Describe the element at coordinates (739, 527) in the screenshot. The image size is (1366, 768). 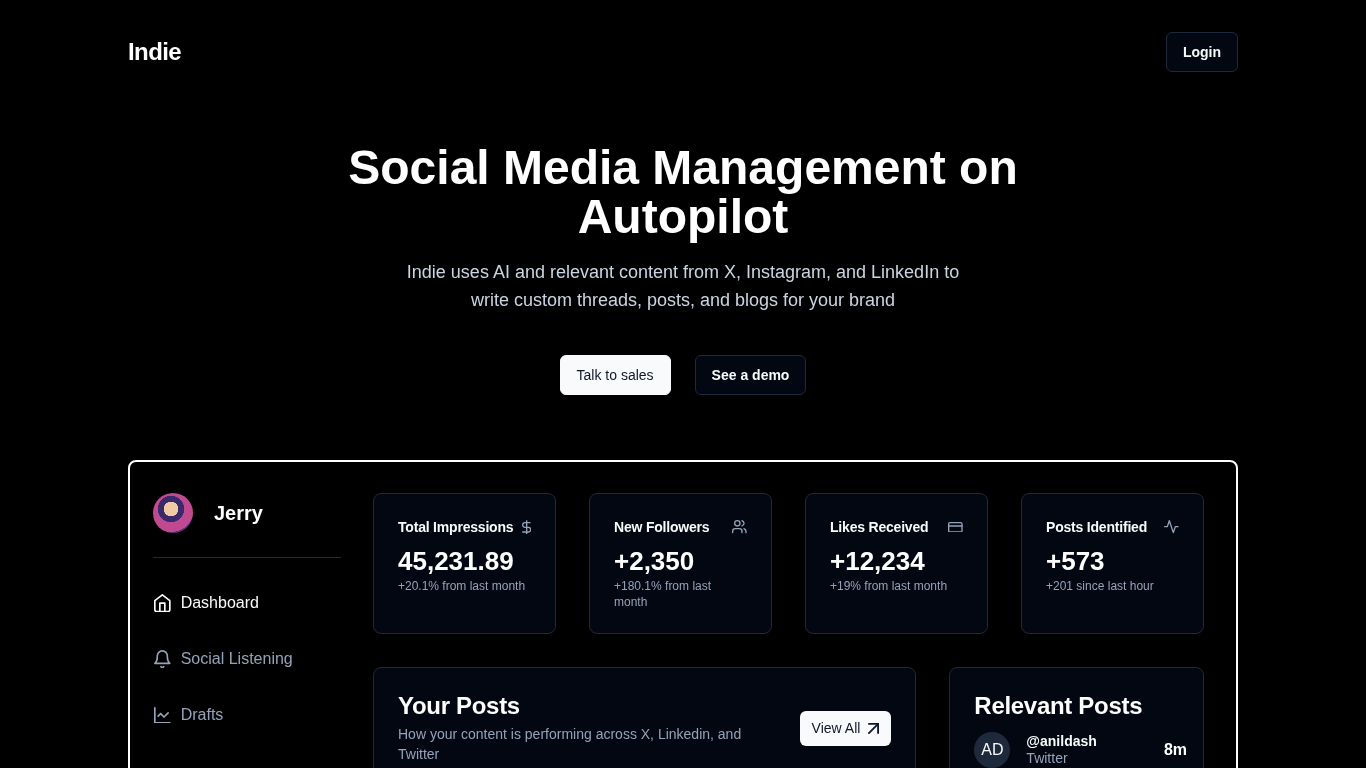
I see `users-icon` at that location.